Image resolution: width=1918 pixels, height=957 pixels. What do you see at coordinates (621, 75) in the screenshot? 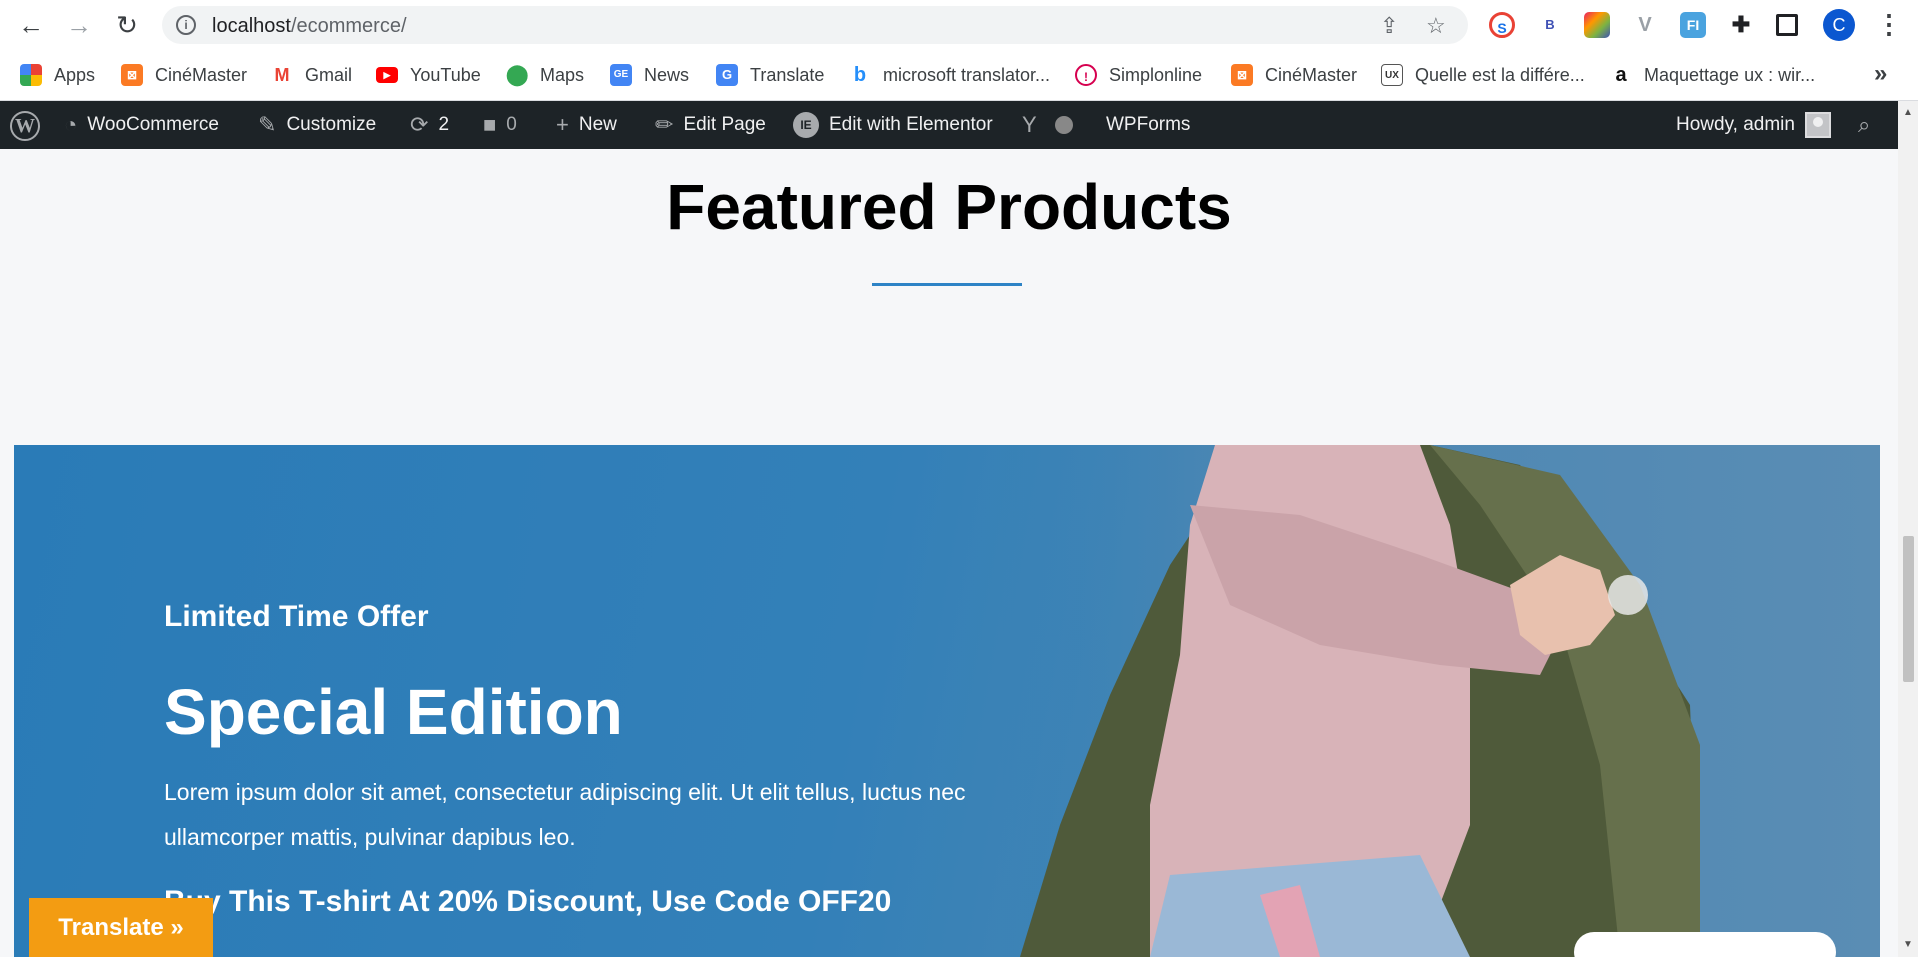
I see `google-news-icon: GE` at bounding box center [621, 75].